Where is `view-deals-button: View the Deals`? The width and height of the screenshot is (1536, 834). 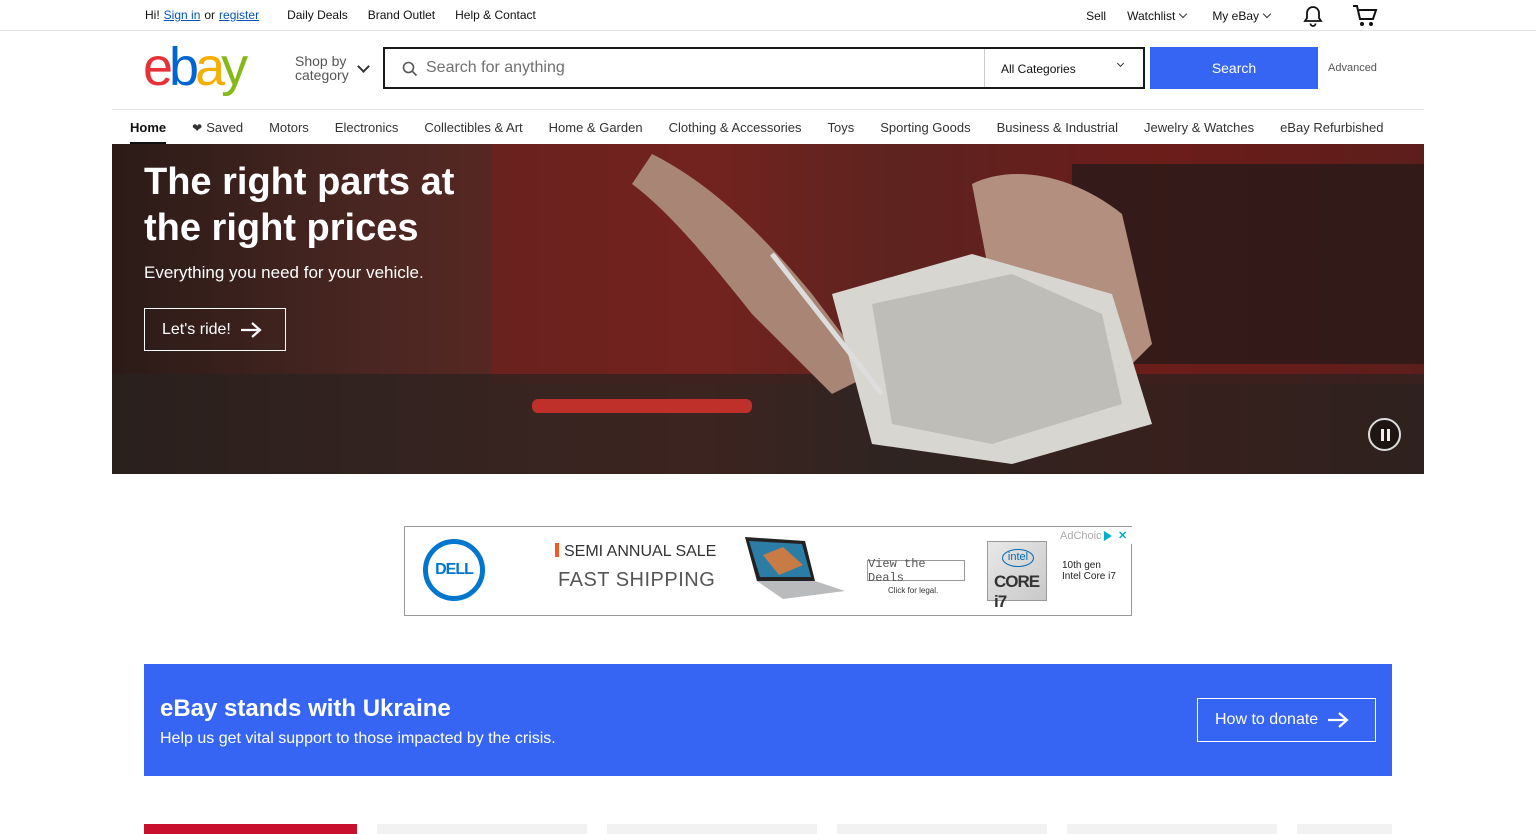
view-deals-button: View the Deals is located at coordinates (916, 571).